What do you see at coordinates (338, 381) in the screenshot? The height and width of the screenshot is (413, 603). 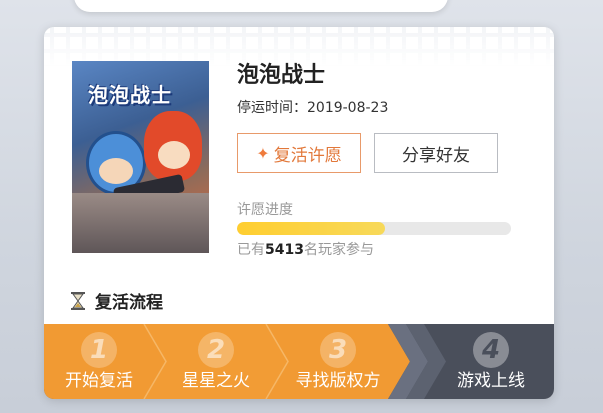 I see `flow-step-label: 寻找版权方` at bounding box center [338, 381].